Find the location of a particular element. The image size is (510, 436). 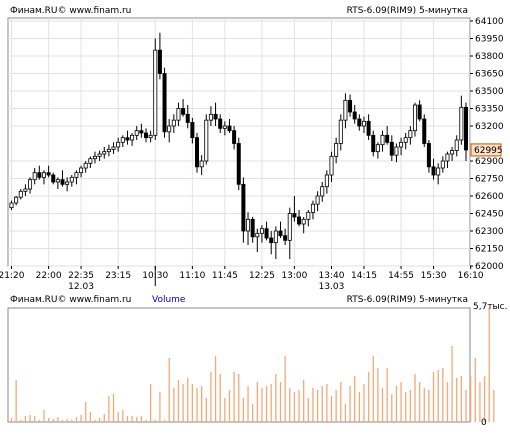

y-tick-label: 63200 is located at coordinates (489, 127).